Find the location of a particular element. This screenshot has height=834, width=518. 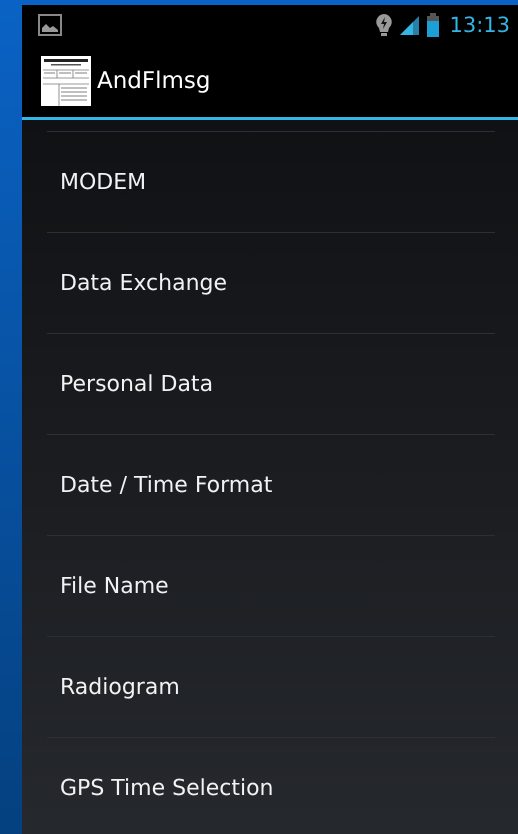

document-icon is located at coordinates (66, 81).